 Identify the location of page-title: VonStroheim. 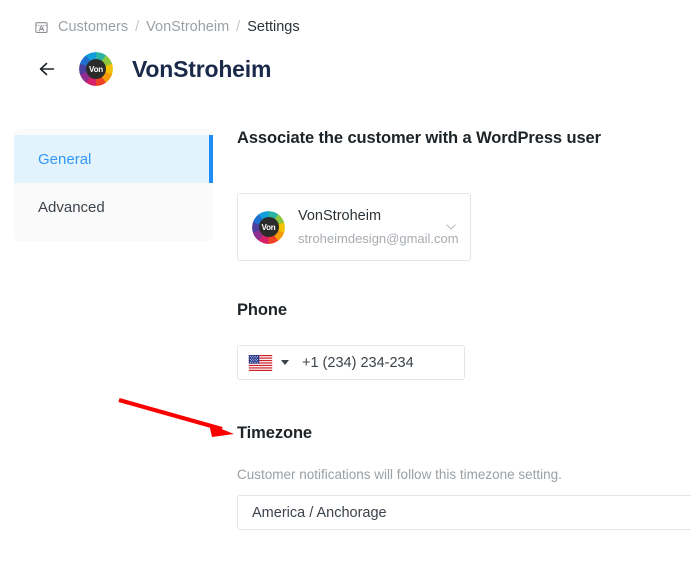
(202, 68).